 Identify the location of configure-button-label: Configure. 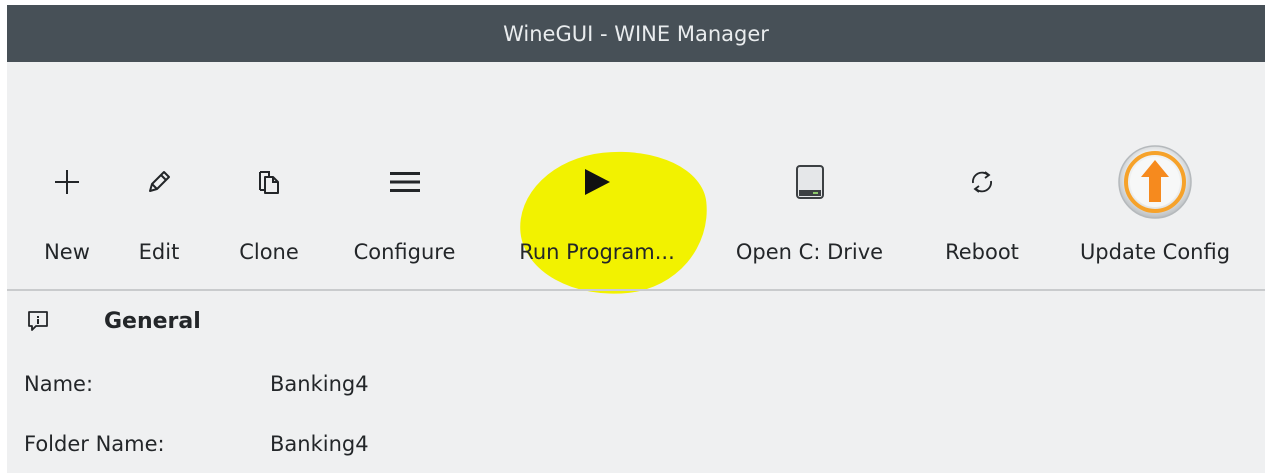
(404, 252).